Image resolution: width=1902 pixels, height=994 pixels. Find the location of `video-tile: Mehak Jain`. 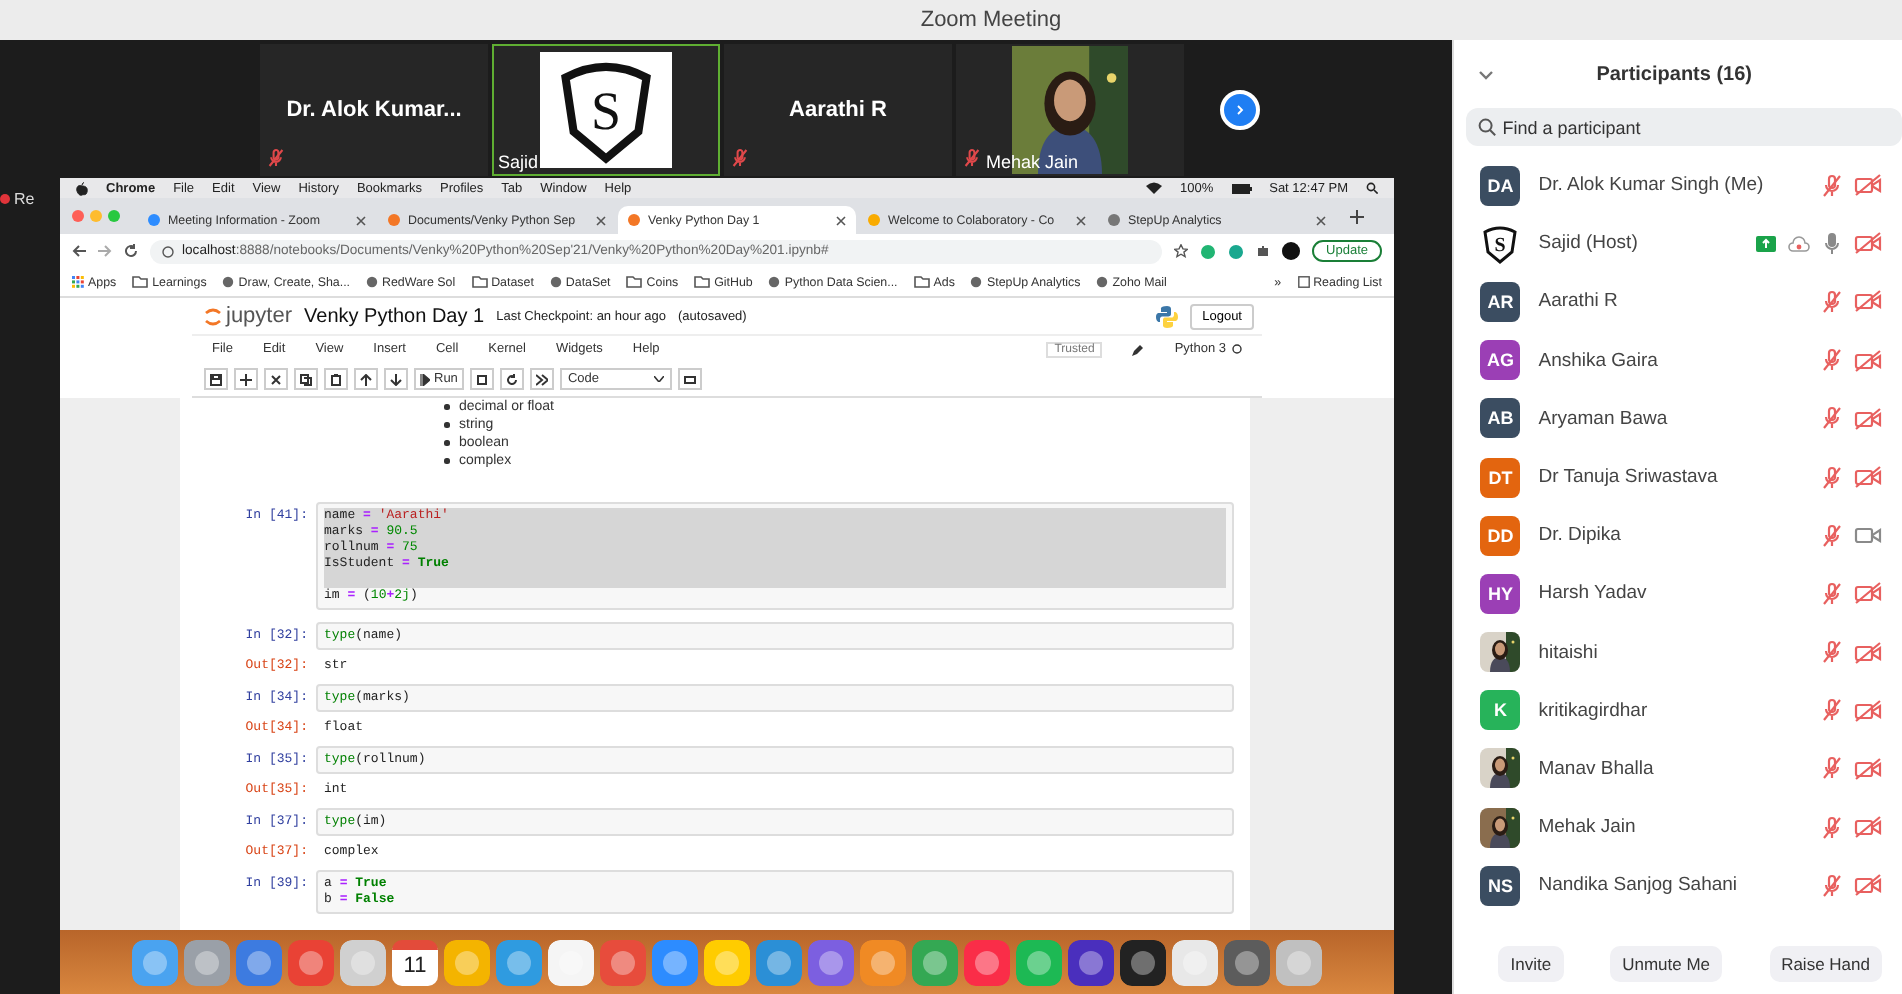

video-tile: Mehak Jain is located at coordinates (1070, 109).